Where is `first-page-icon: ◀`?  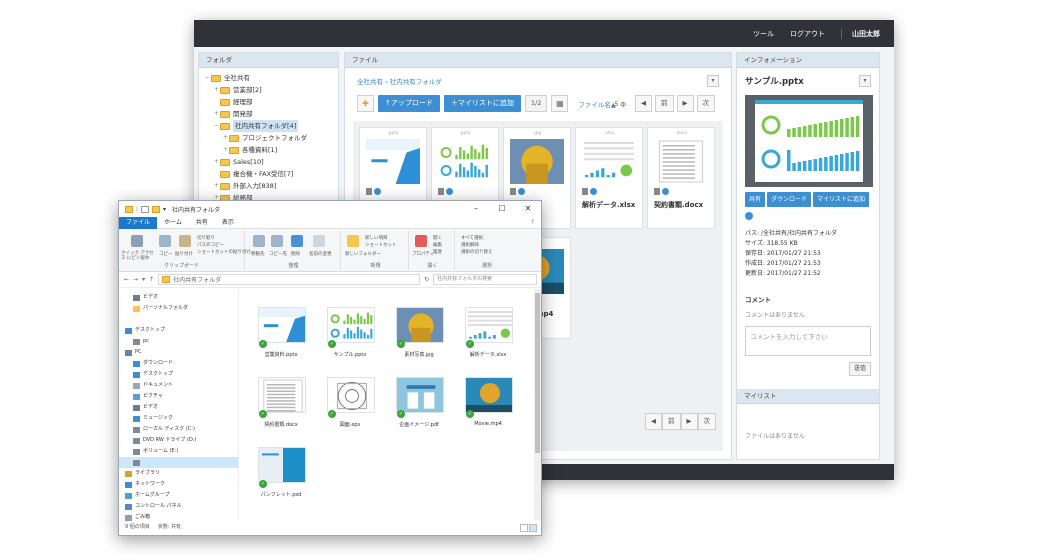
first-page-icon: ◀ is located at coordinates (643, 103).